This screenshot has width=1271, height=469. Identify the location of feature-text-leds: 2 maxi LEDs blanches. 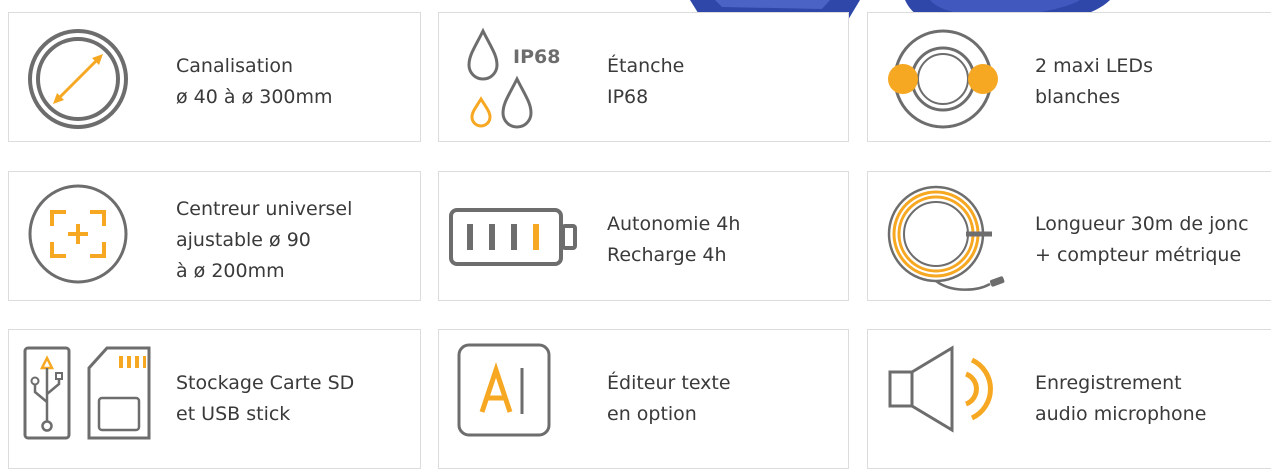
(1094, 81).